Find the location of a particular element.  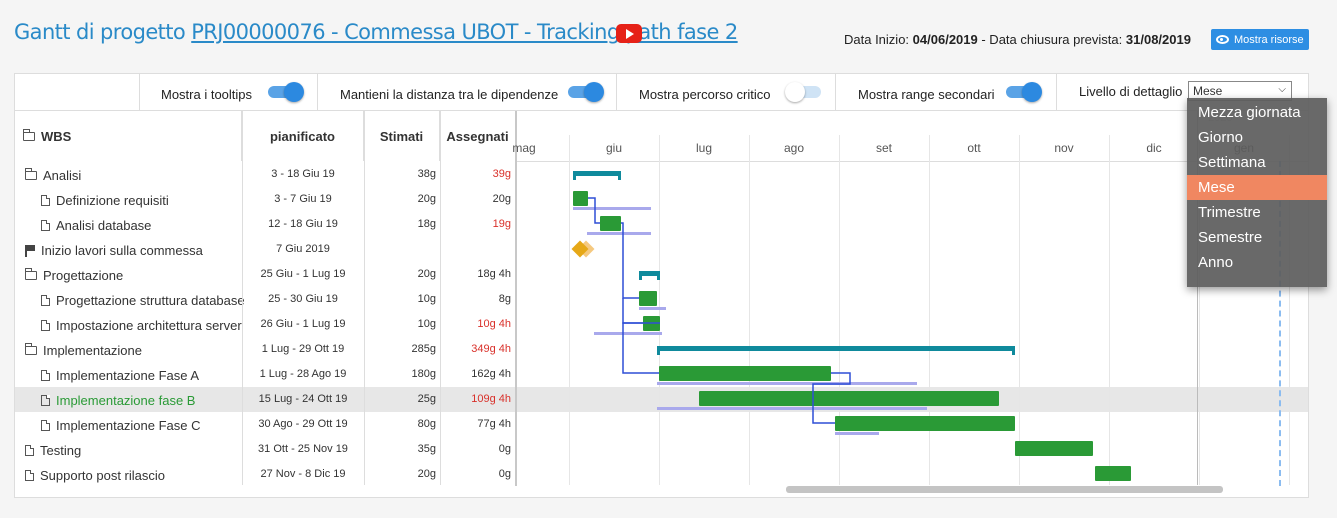

detail-level-option-item: Mezza giornata is located at coordinates (1257, 112).